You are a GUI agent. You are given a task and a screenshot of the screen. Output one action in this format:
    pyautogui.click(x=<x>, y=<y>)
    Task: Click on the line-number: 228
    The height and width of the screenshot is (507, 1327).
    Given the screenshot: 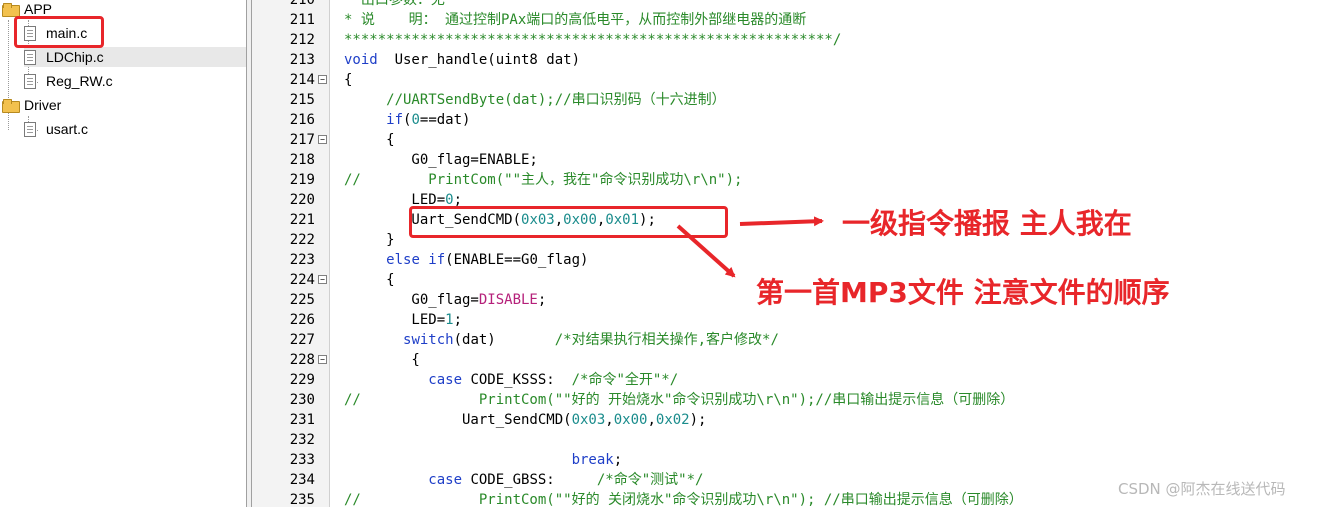 What is the action you would take?
    pyautogui.click(x=302, y=360)
    